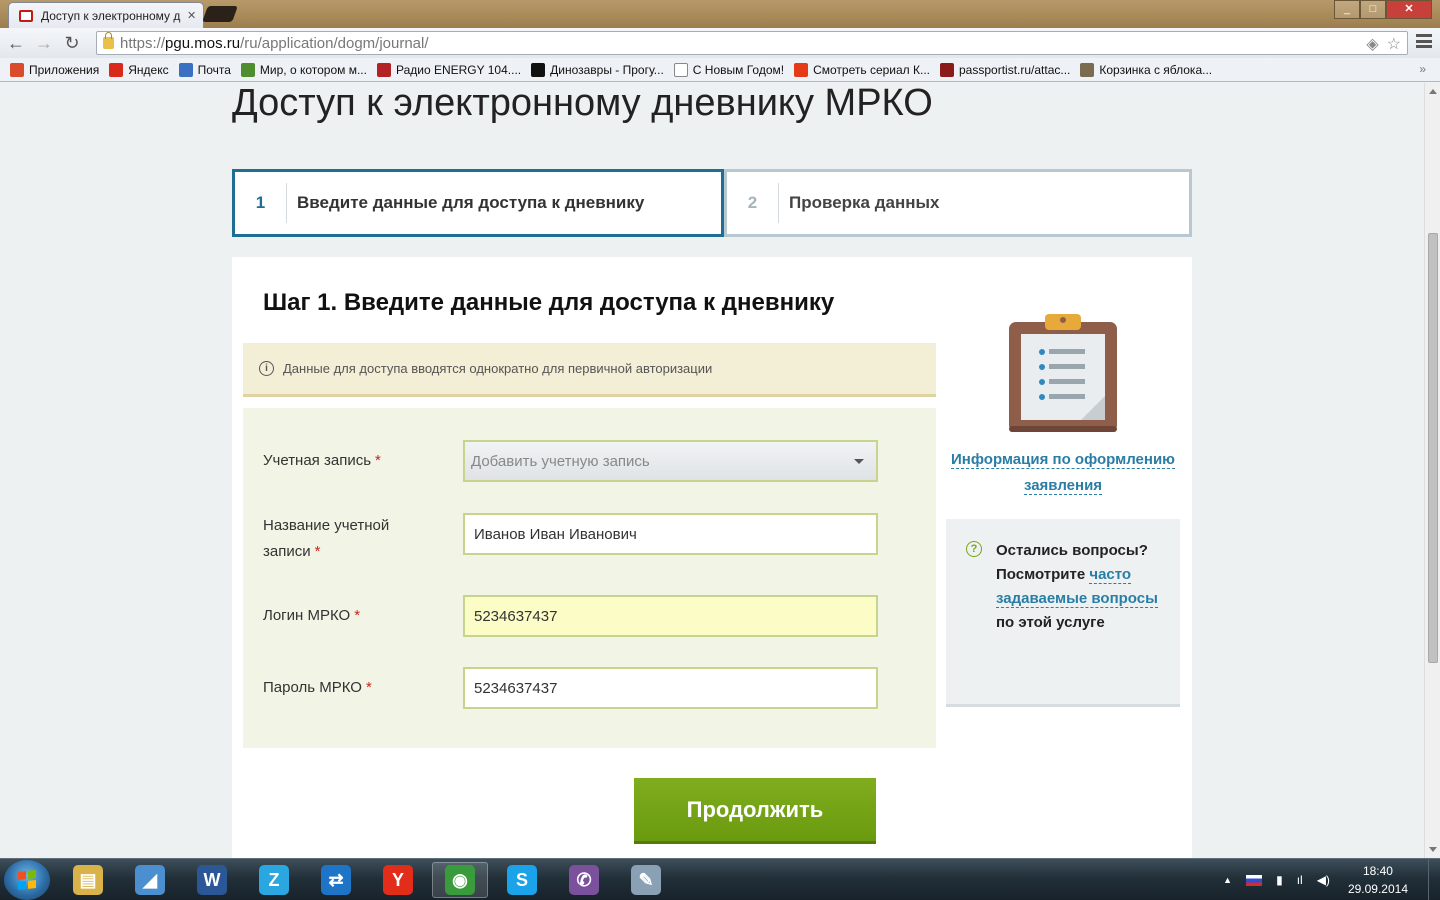  I want to click on volume-icon: ◀), so click(1323, 880).